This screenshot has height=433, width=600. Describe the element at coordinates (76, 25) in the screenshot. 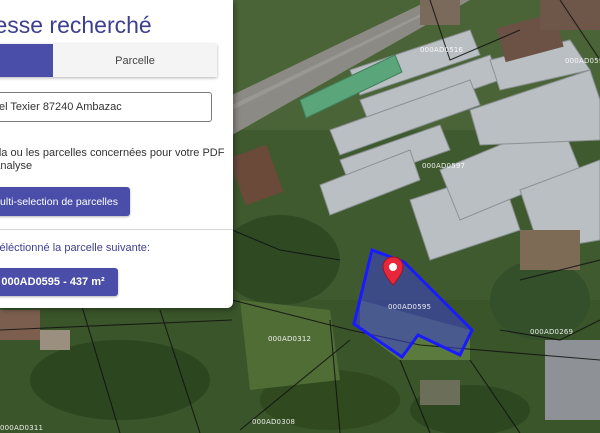

I see `panel-title: dresse recherché` at that location.